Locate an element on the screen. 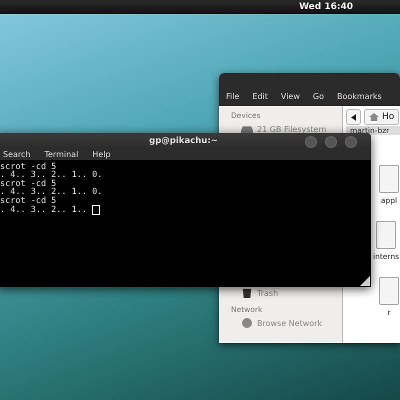  resize-grip-icon is located at coordinates (365, 281).